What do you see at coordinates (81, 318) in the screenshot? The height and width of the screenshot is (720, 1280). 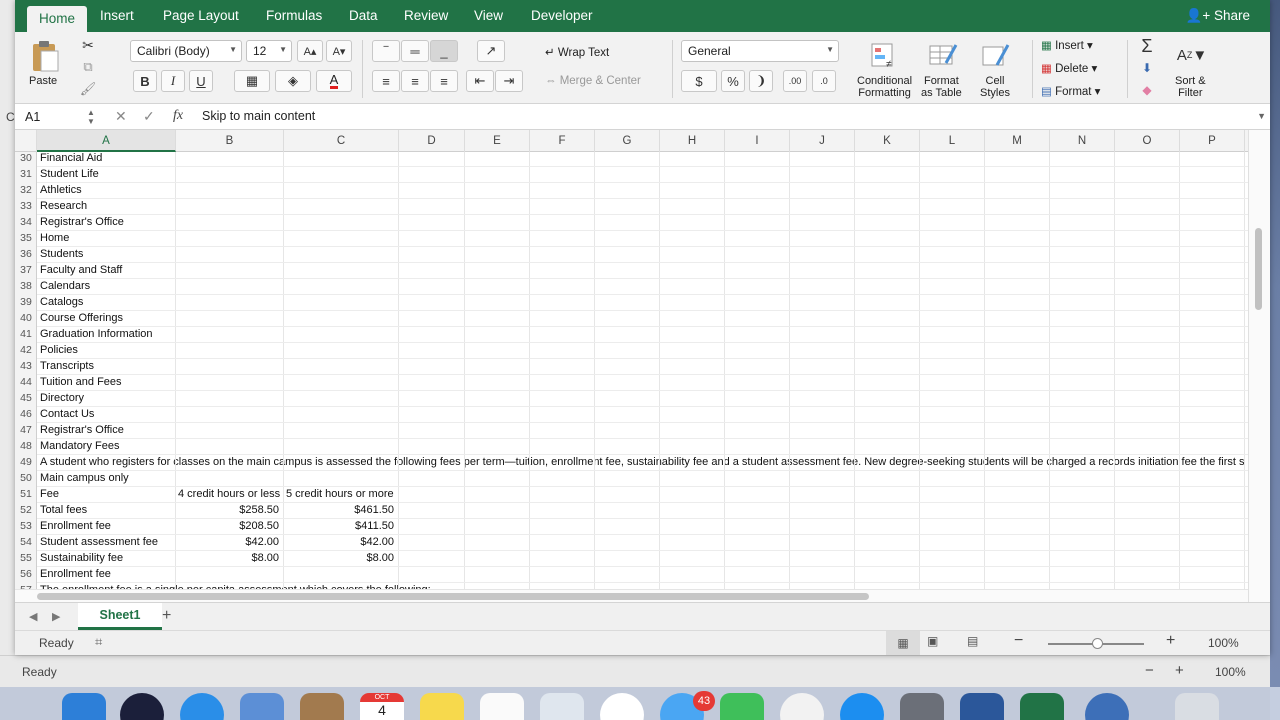 I see `cell-a: Course Offerings` at bounding box center [81, 318].